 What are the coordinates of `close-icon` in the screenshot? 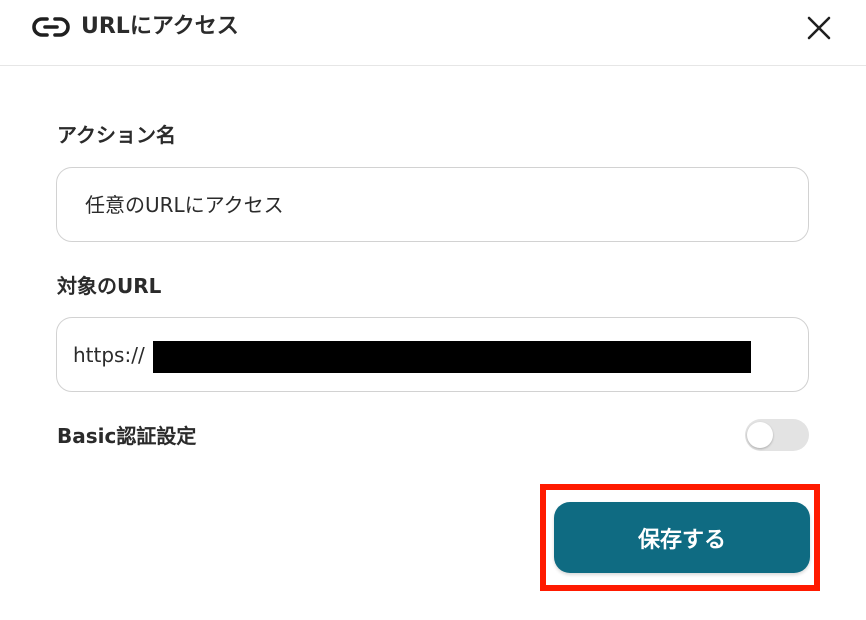 It's located at (819, 30).